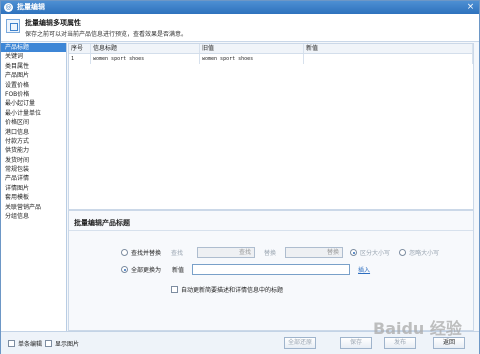  What do you see at coordinates (31, 7) in the screenshot?
I see `window-title: 批量编辑` at bounding box center [31, 7].